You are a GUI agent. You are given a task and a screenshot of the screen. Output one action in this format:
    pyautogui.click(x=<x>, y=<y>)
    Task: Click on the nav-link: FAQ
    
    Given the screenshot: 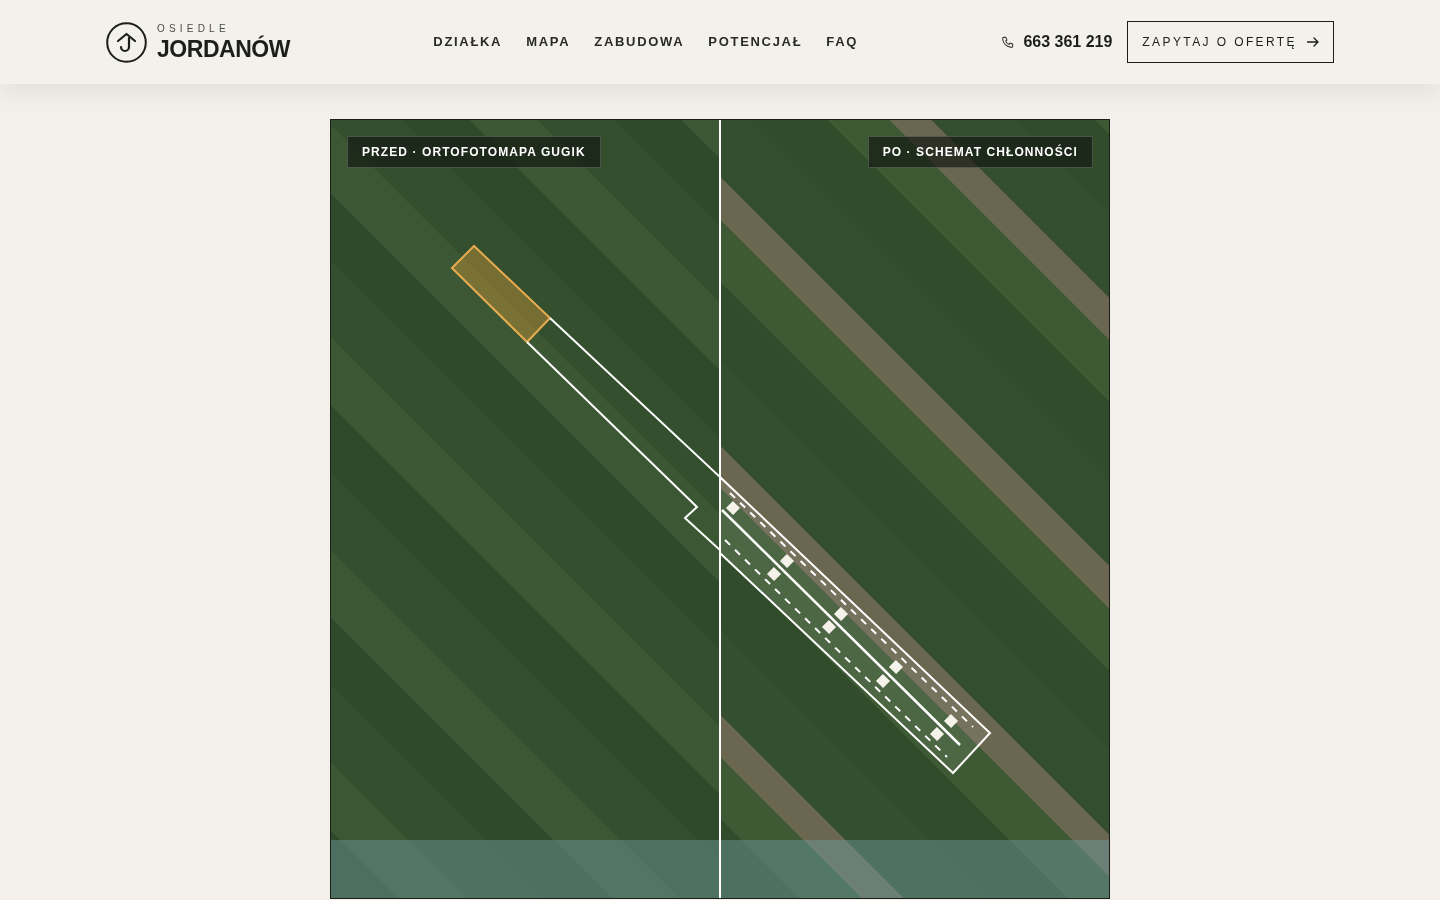 What is the action you would take?
    pyautogui.click(x=842, y=42)
    